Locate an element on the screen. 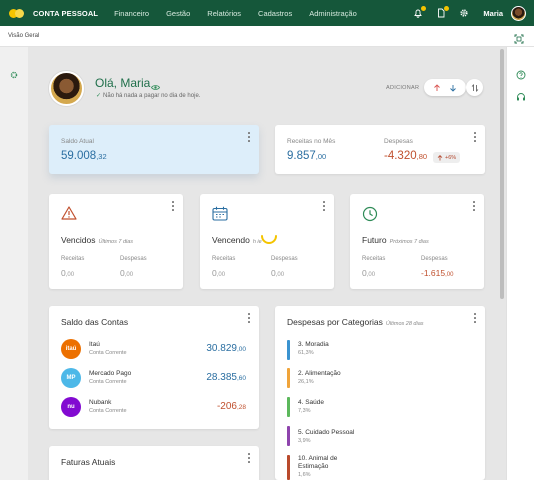 Image resolution: width=534 pixels, height=480 pixels. mercado-pago-logo: MP is located at coordinates (71, 378).